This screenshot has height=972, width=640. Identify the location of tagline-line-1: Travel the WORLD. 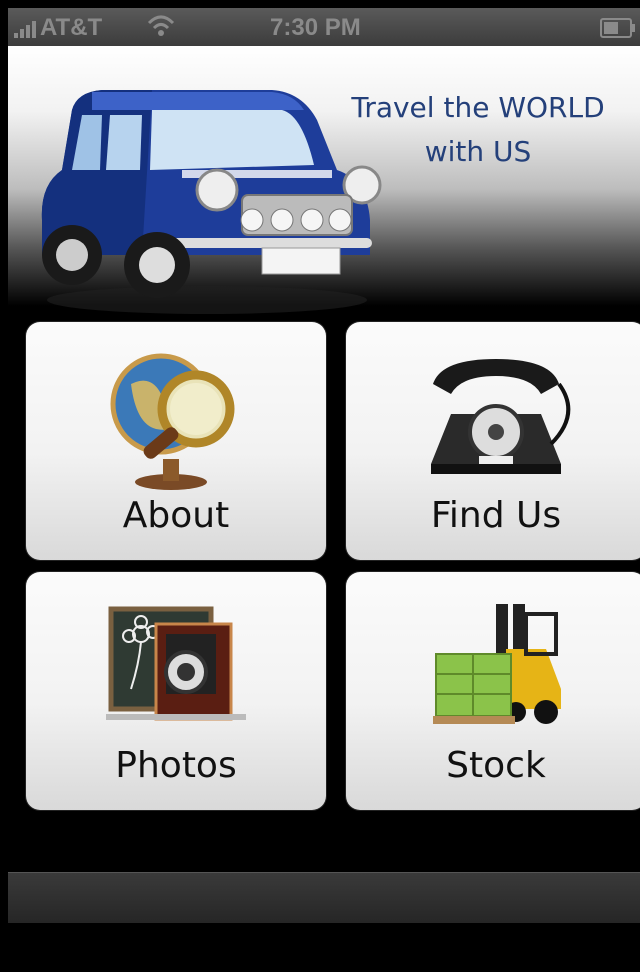
(478, 107).